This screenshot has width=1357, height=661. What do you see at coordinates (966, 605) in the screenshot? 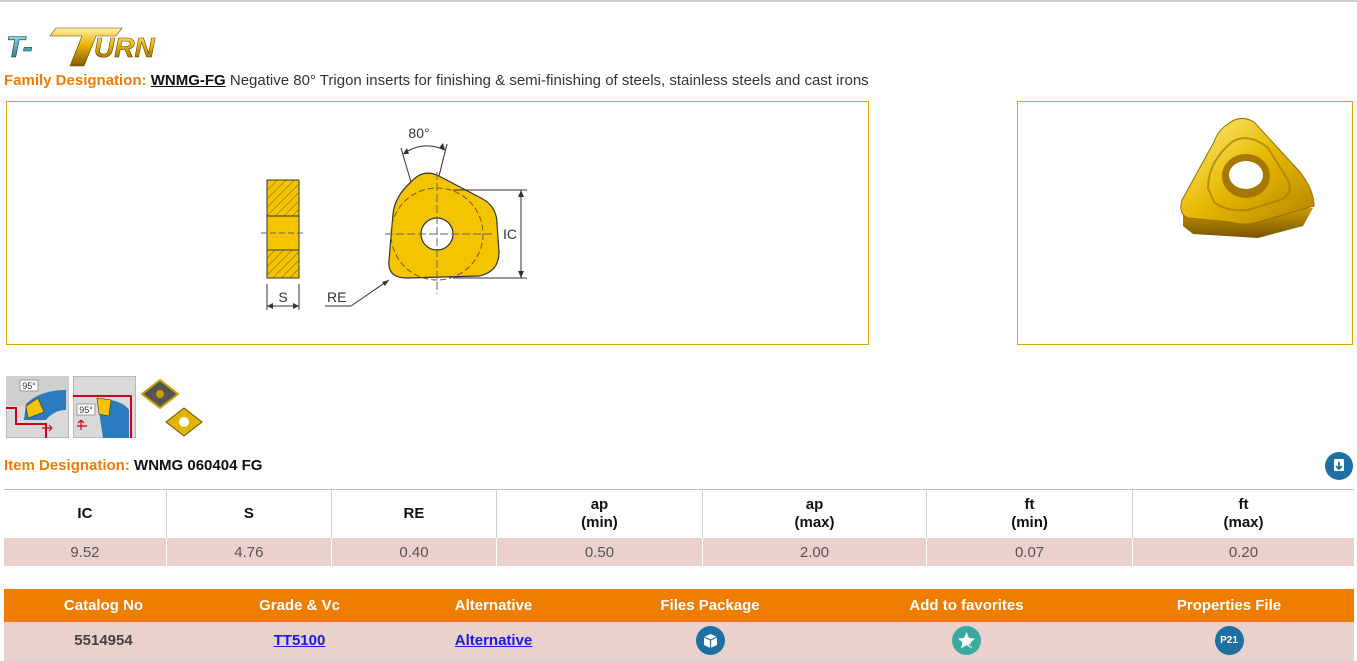
I see `catalog-header-favorites: Add to favorites` at bounding box center [966, 605].